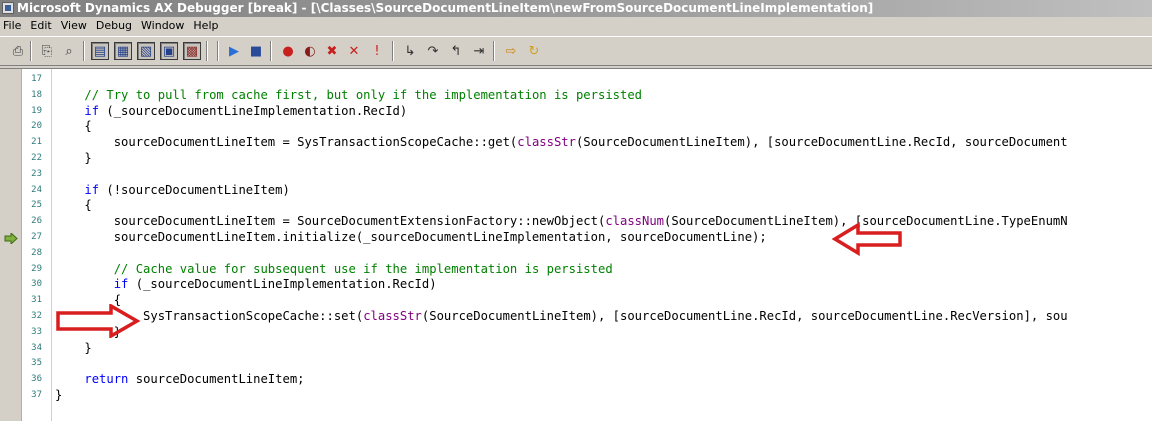 This screenshot has height=421, width=1152. I want to click on code-intrinsic: classNum, so click(635, 221).